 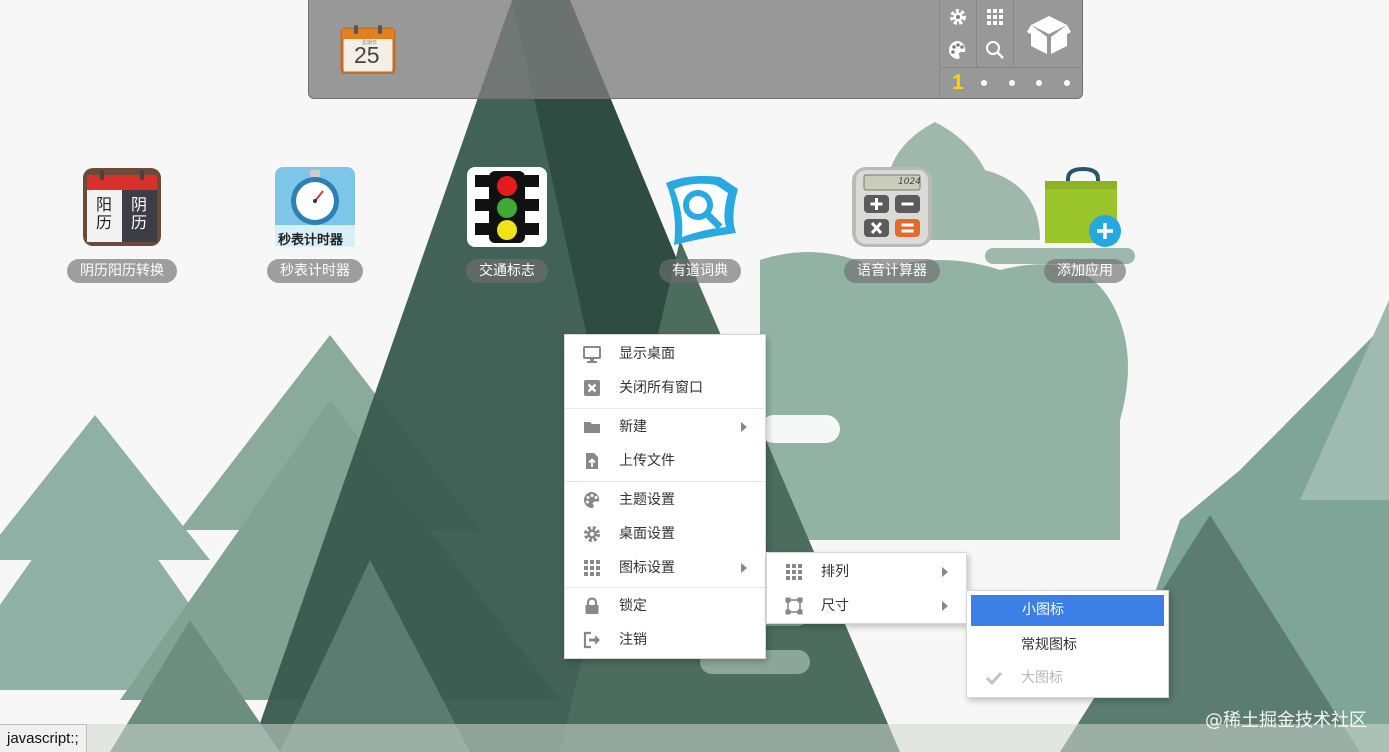 I want to click on icon-settings-submenu: 排列 尺寸, so click(x=866, y=588).